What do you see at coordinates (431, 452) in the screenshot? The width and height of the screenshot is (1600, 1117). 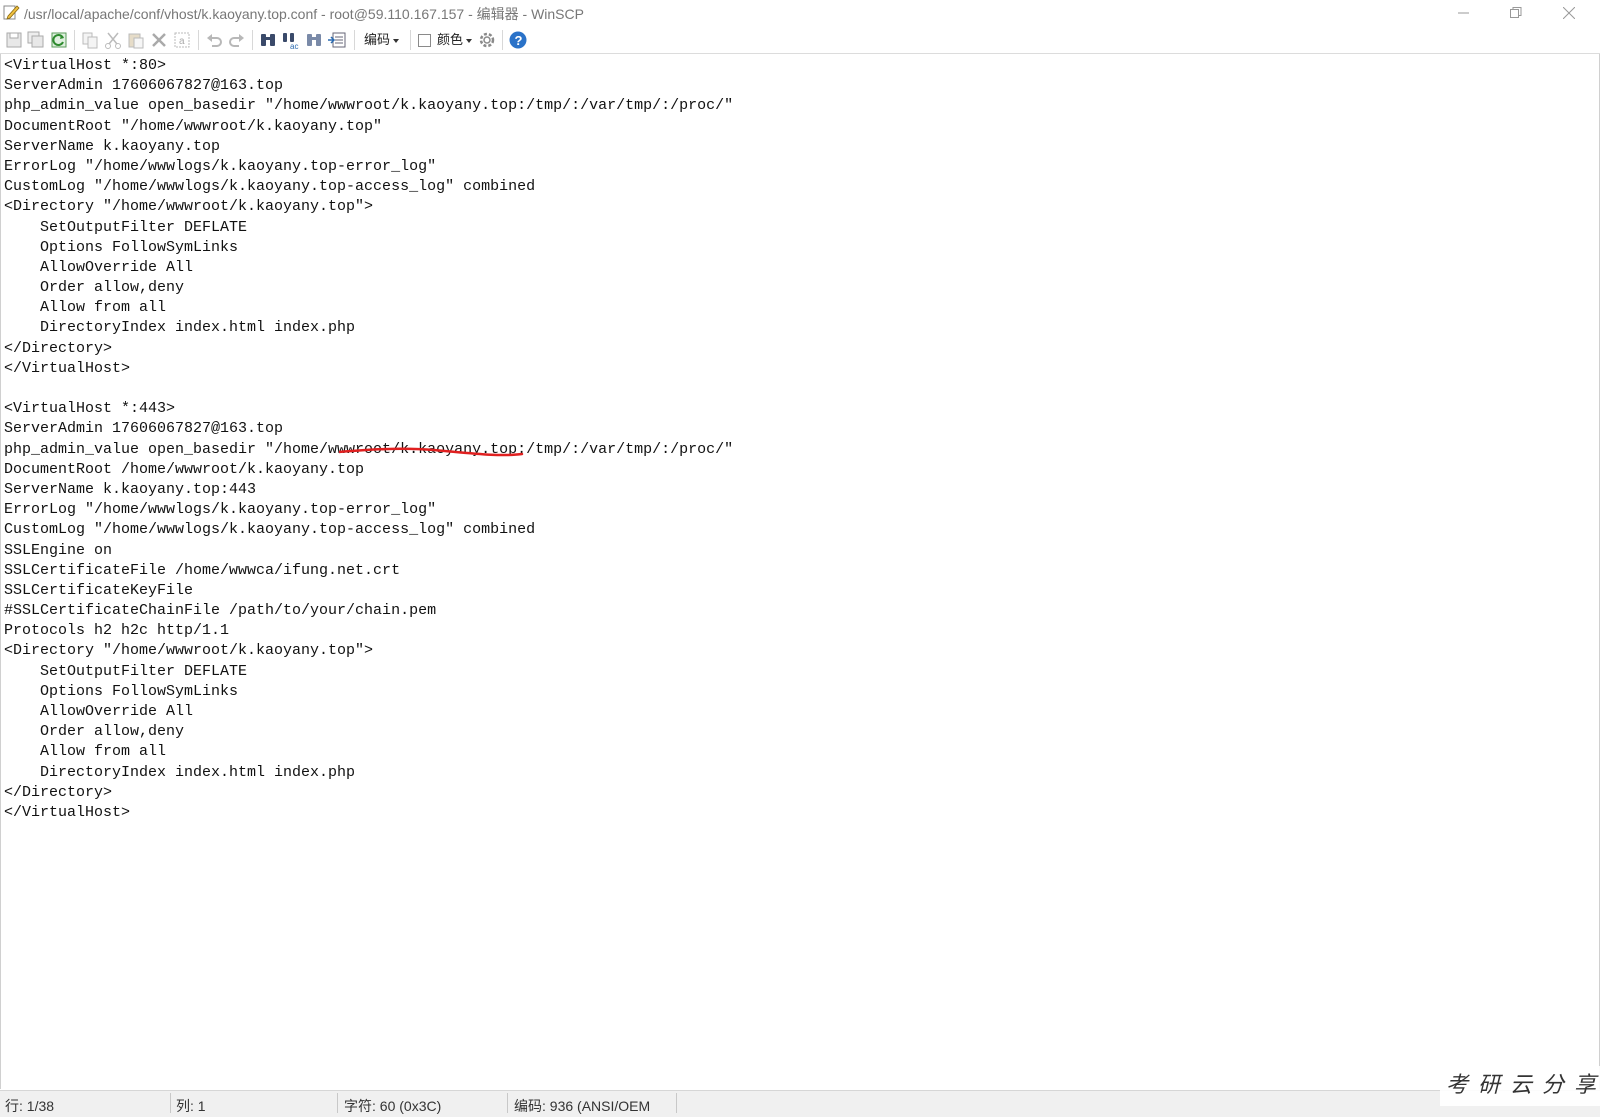 I see `red-annotation-underline` at bounding box center [431, 452].